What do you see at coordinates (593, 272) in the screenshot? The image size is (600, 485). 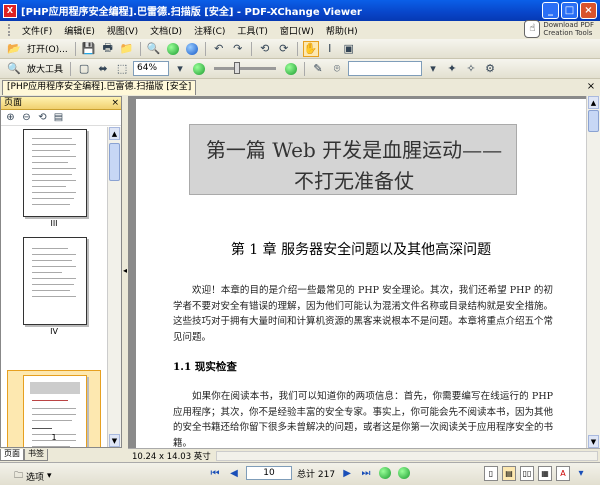 I see `document-scrollbar: ▲ ▼` at bounding box center [593, 272].